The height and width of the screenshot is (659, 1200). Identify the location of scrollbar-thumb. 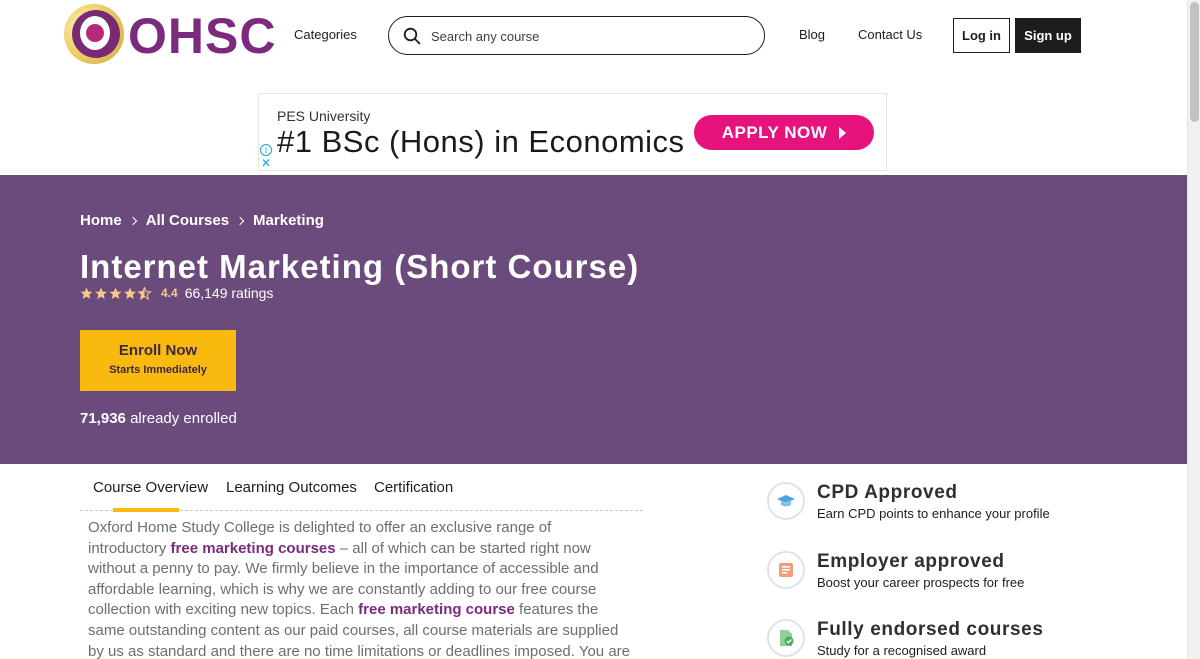
(1194, 62).